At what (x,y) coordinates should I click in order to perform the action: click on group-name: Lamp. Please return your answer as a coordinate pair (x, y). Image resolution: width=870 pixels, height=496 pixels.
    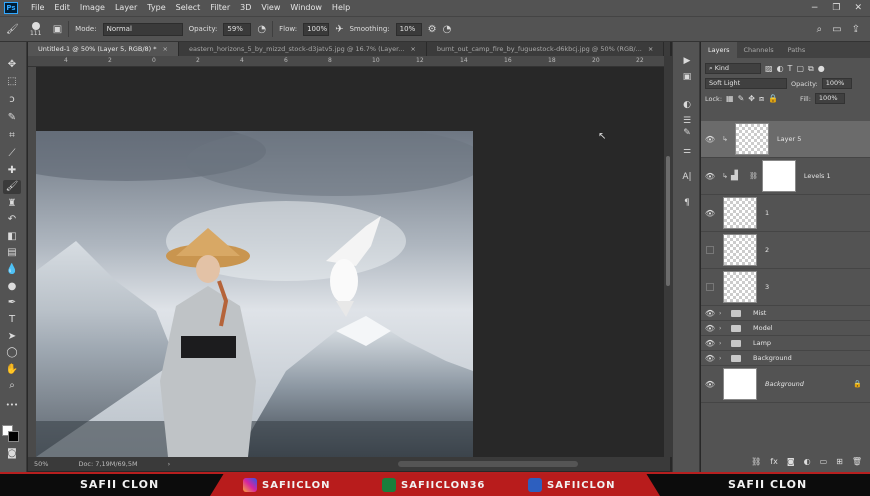
    Looking at the image, I should click on (762, 343).